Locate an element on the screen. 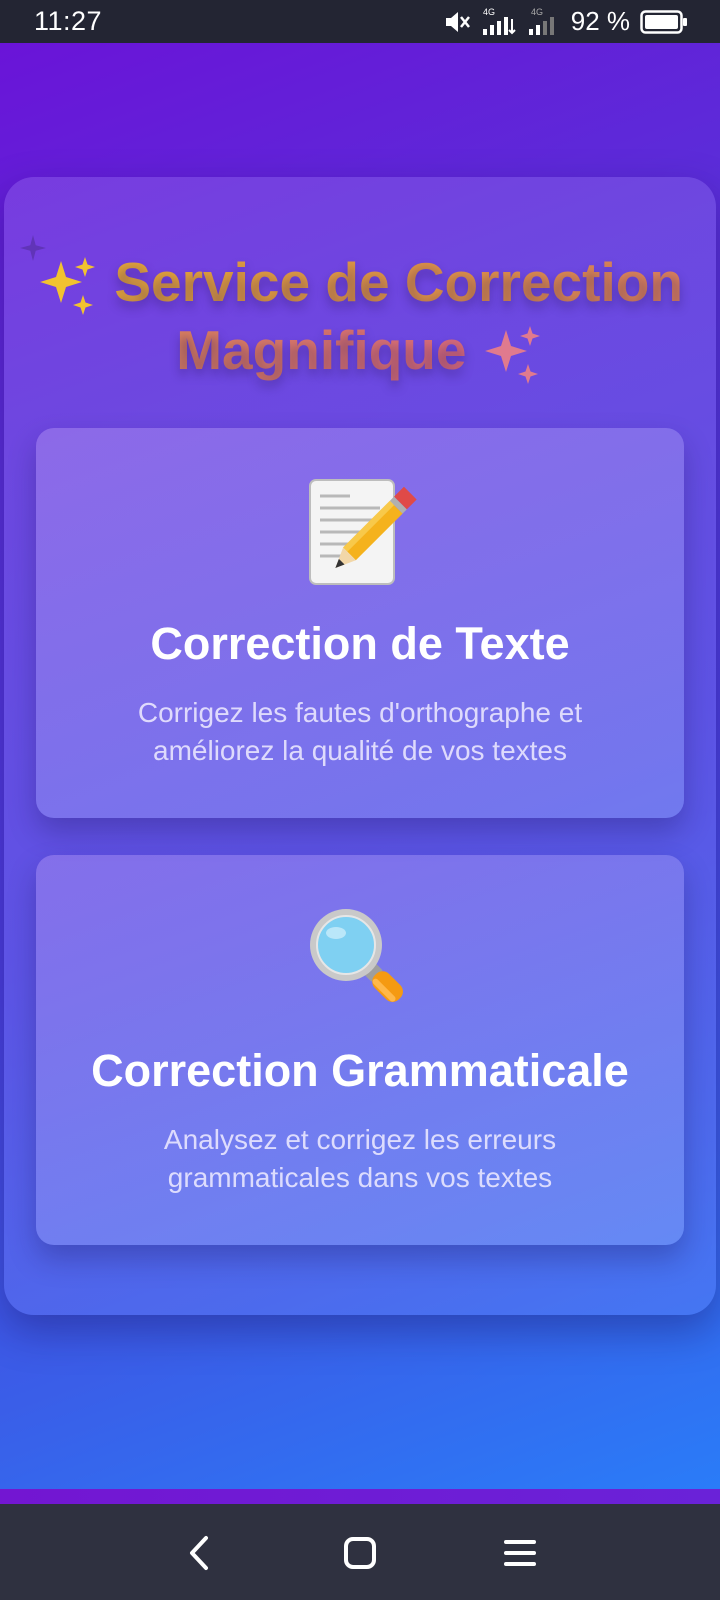 This screenshot has height=1600, width=720. menu-icon is located at coordinates (520, 1553).